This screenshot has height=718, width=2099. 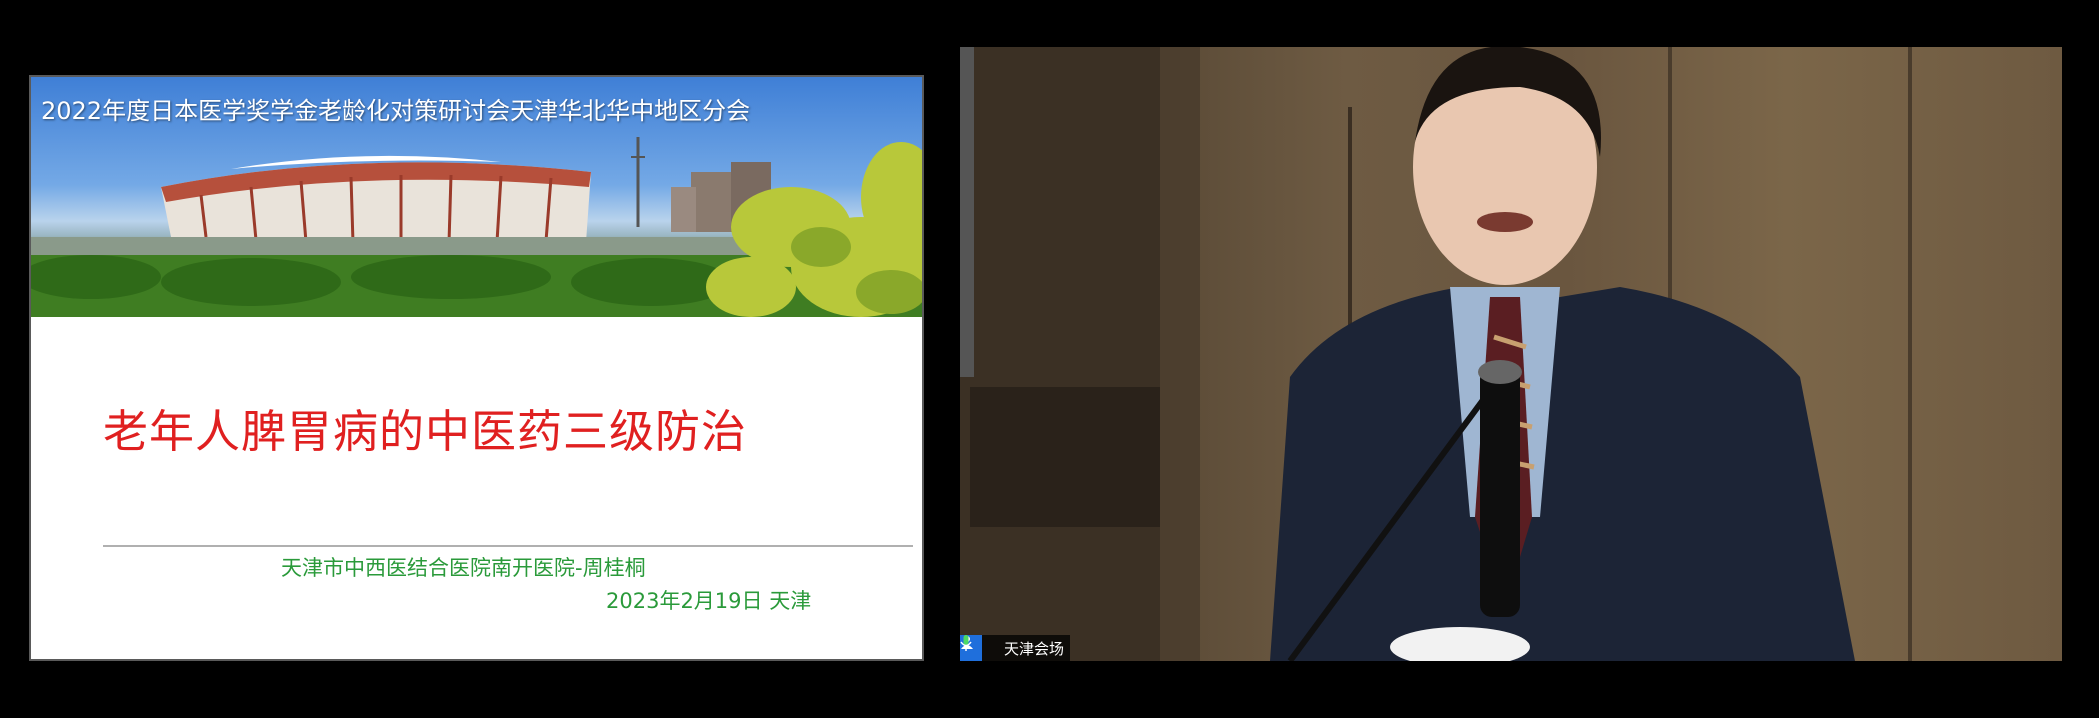 What do you see at coordinates (508, 546) in the screenshot?
I see `title-divider` at bounding box center [508, 546].